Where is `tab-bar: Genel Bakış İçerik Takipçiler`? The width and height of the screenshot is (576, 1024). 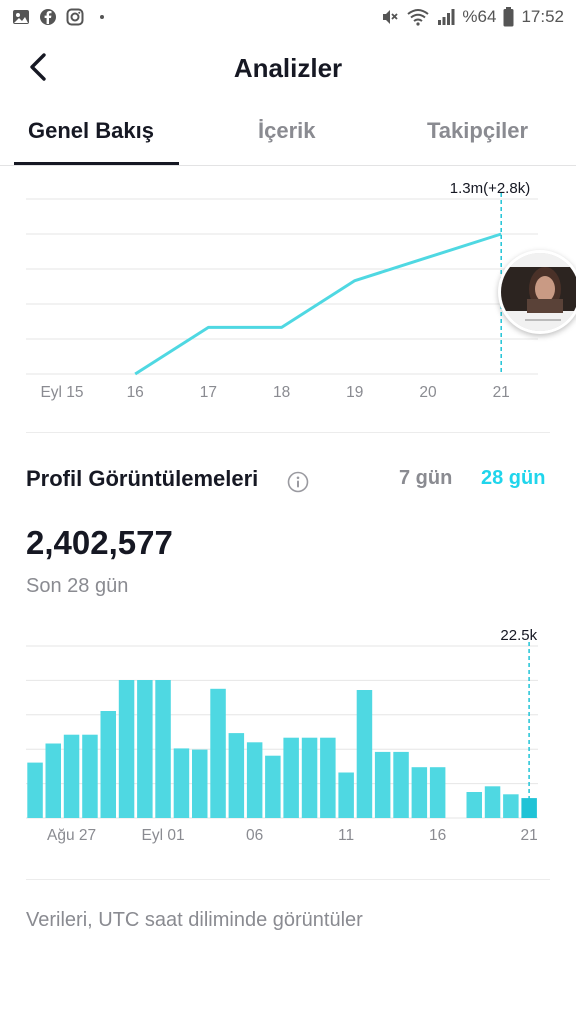
tab-bar: Genel Bakış İçerik Takipçiler is located at coordinates (288, 135).